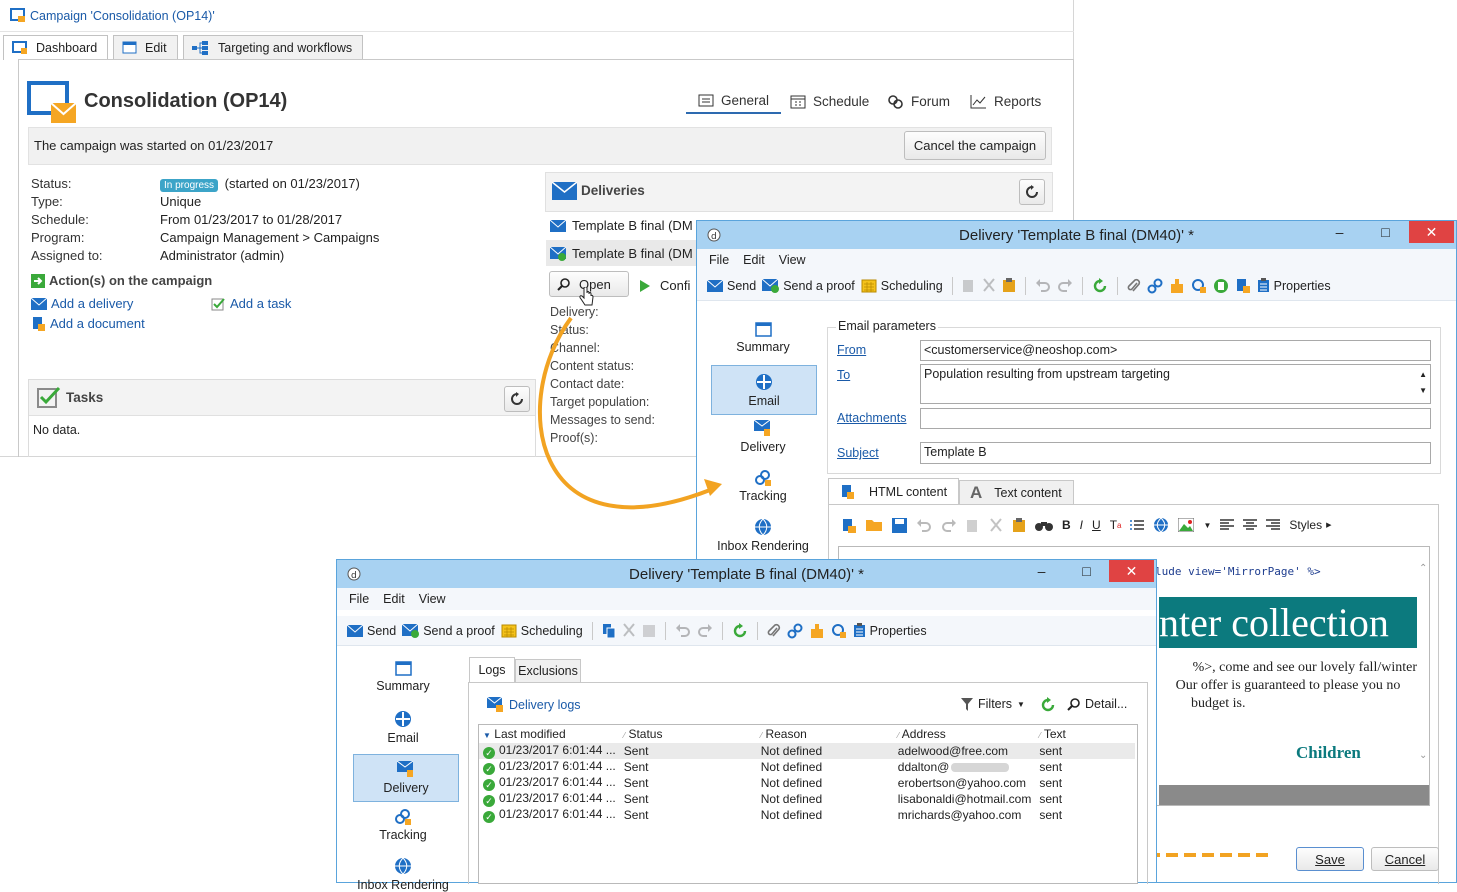 This screenshot has width=1457, height=892. I want to click on text-color-icon: Ta, so click(1116, 525).